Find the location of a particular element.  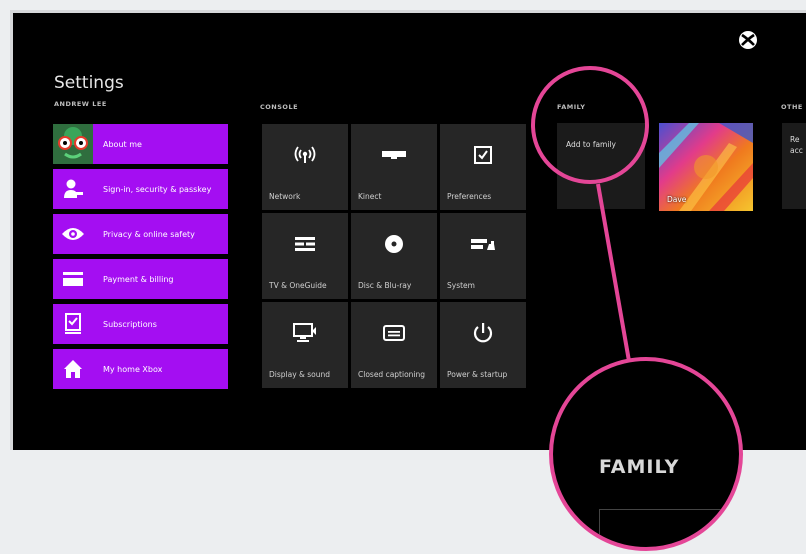

zoom-callout-tile-edge is located at coordinates (669, 528).